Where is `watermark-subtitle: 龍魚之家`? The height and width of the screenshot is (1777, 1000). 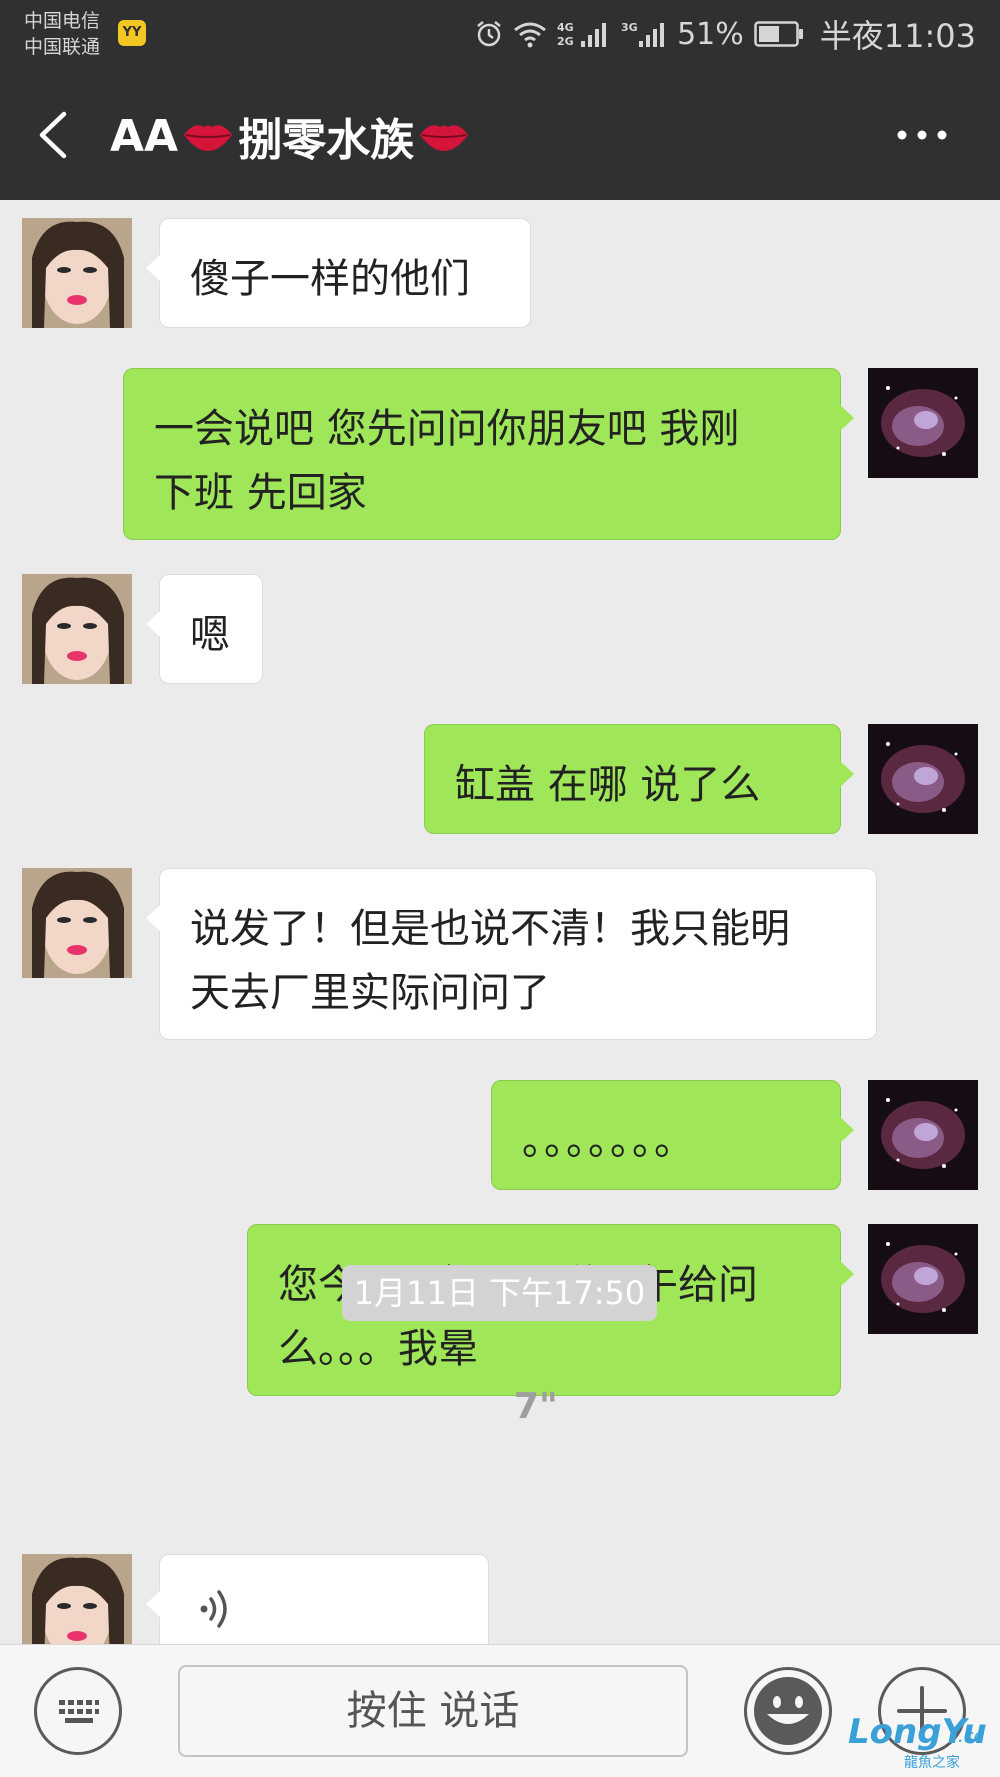 watermark-subtitle: 龍魚之家 is located at coordinates (932, 1763).